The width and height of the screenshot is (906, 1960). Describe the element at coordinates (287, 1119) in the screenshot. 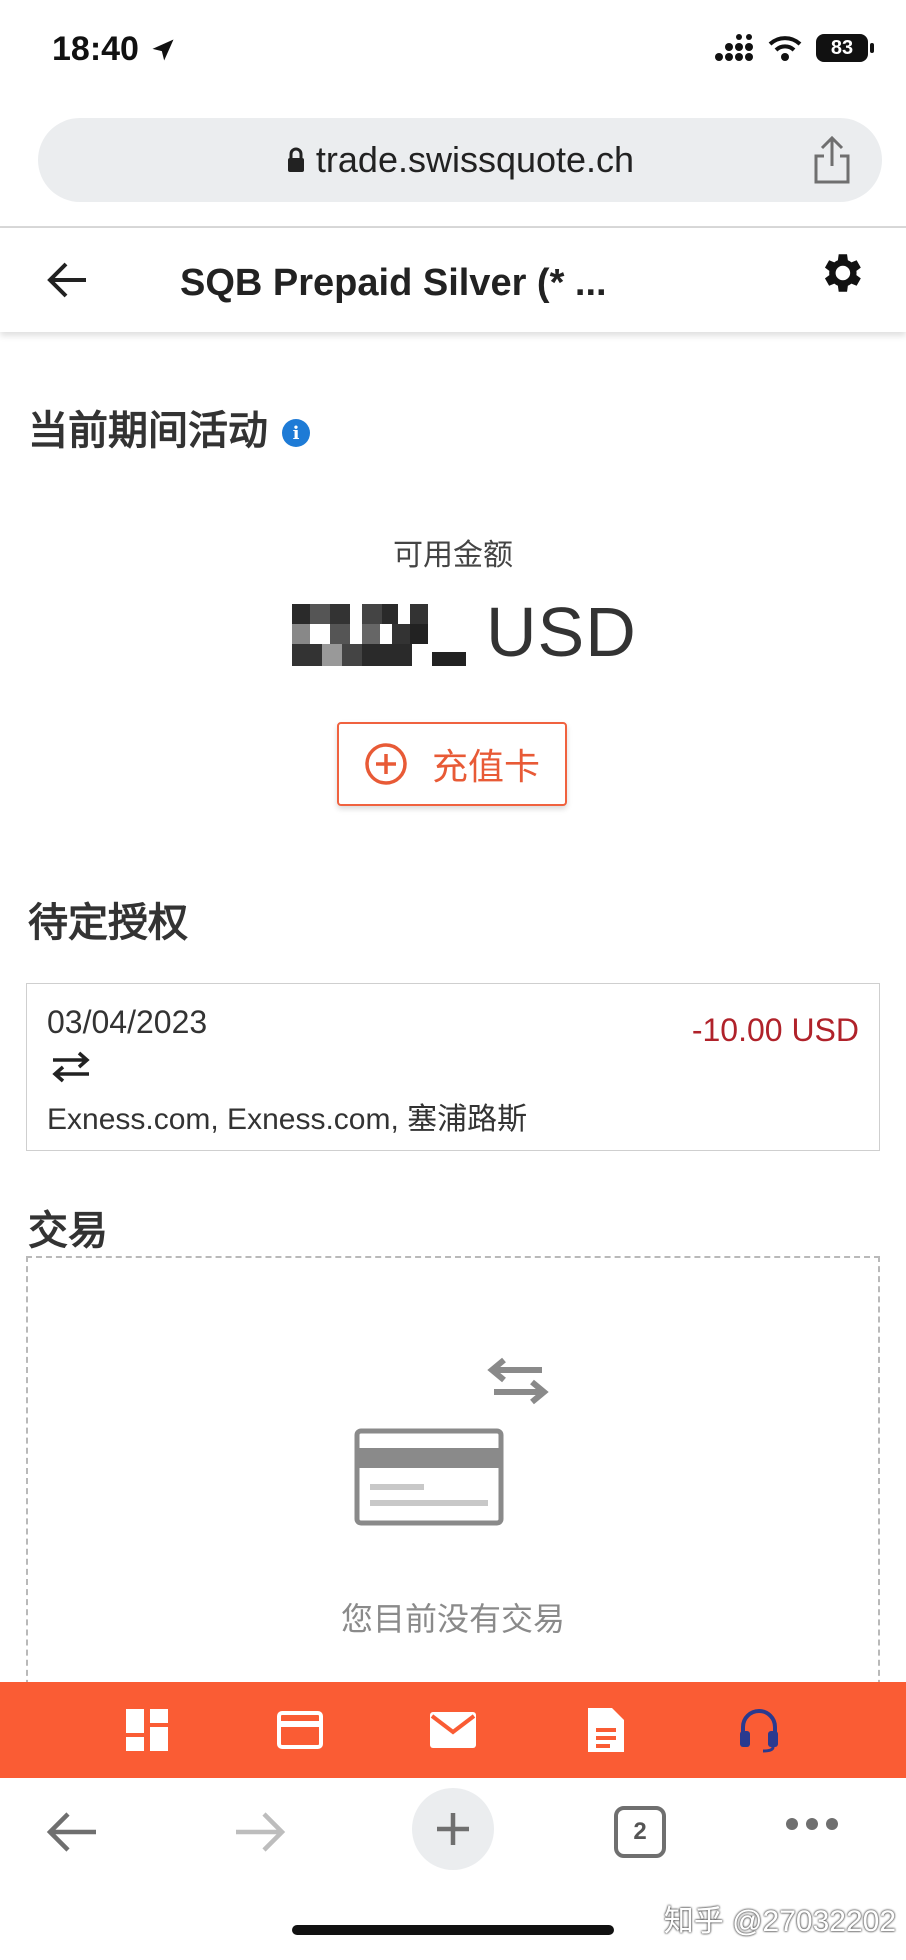

I see `pending-merchant: Exness.com, Exness.com, 塞浦路斯` at that location.